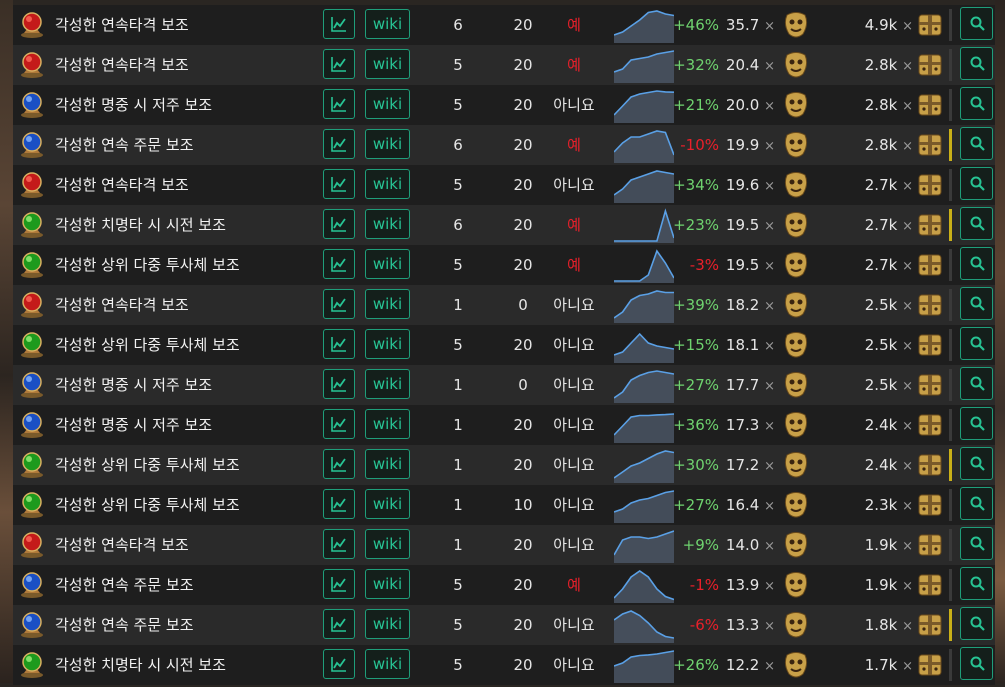  Describe the element at coordinates (742, 385) in the screenshot. I see `ratio-number: 17.7` at that location.